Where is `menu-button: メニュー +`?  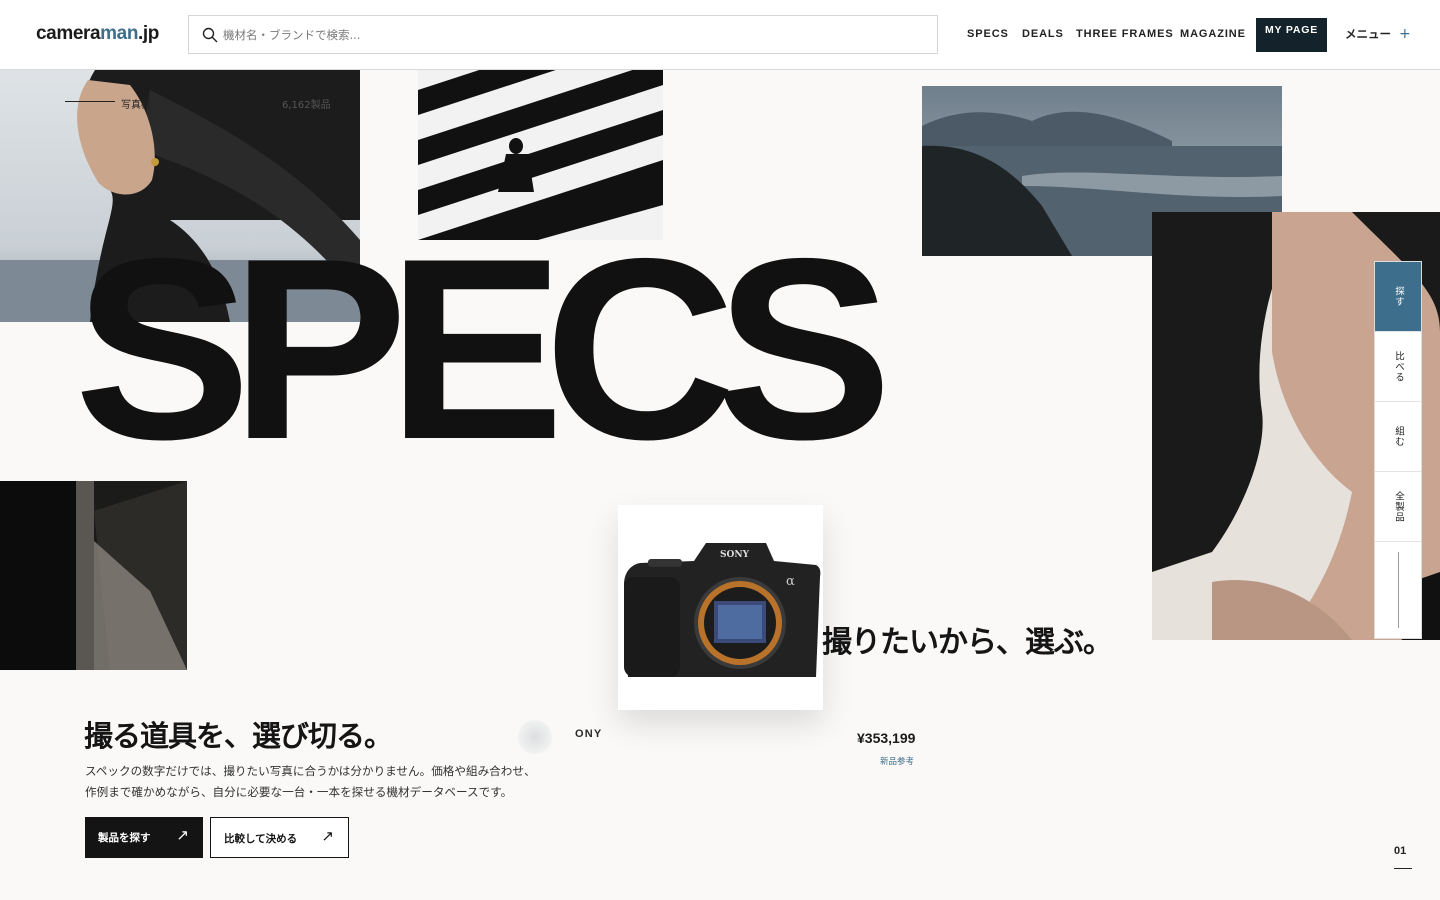
menu-button: メニュー + is located at coordinates (1378, 34).